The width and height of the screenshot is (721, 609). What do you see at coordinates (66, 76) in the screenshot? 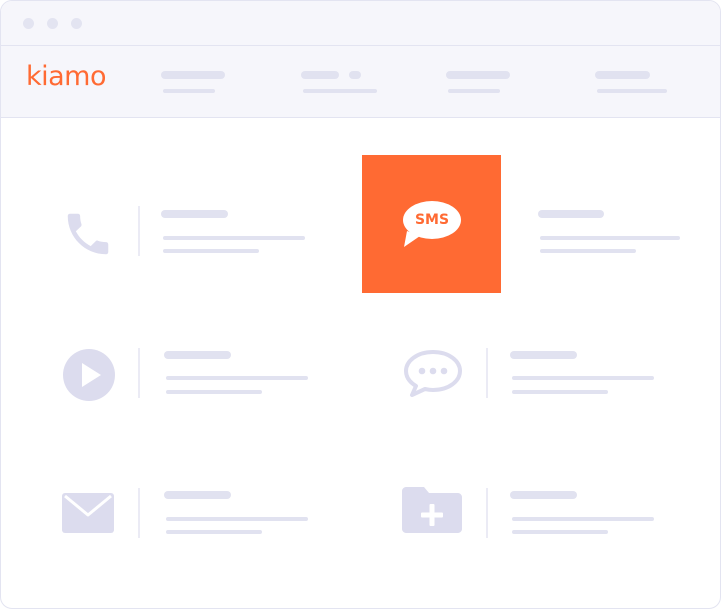
I see `kiamo-logo: kiamo` at bounding box center [66, 76].